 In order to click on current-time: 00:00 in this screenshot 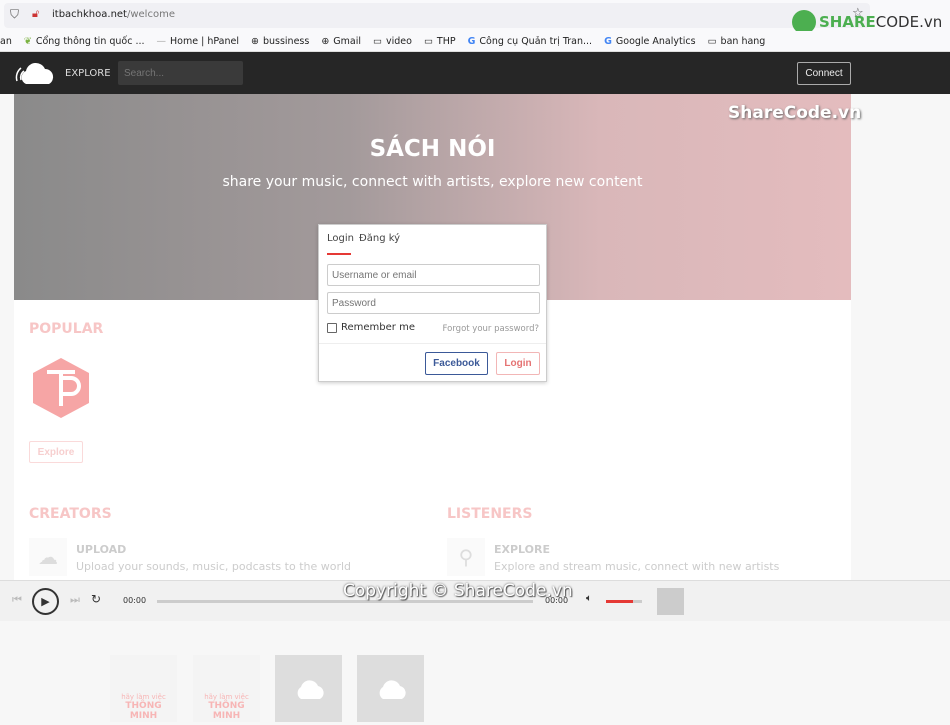, I will do `click(135, 600)`.